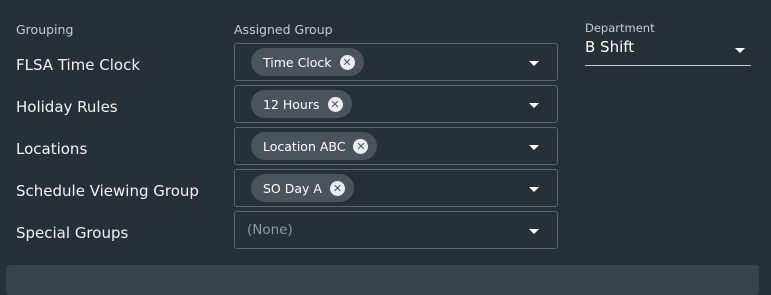 The width and height of the screenshot is (771, 295). I want to click on grouping-header: Grouping, so click(45, 29).